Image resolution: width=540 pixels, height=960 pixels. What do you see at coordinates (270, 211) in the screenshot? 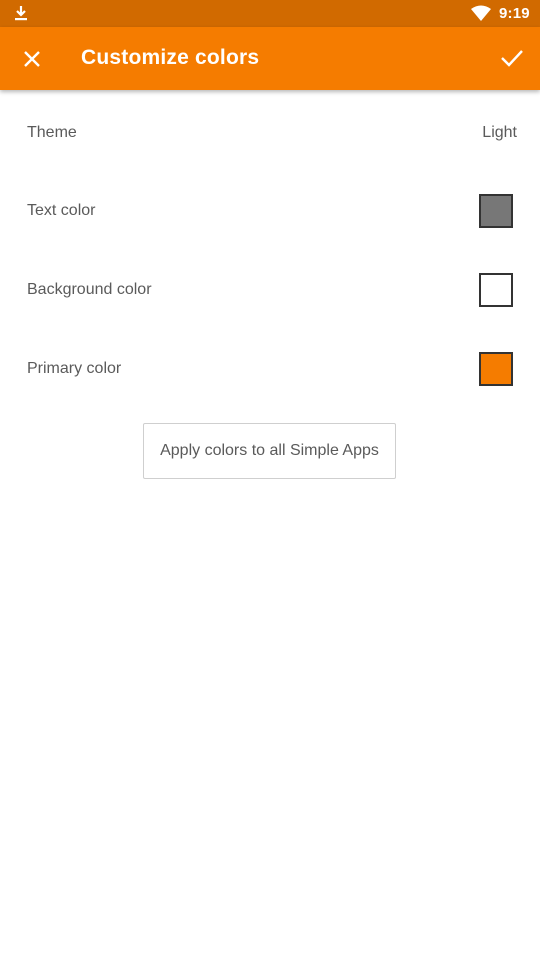
I see `text-color-row: Text color` at bounding box center [270, 211].